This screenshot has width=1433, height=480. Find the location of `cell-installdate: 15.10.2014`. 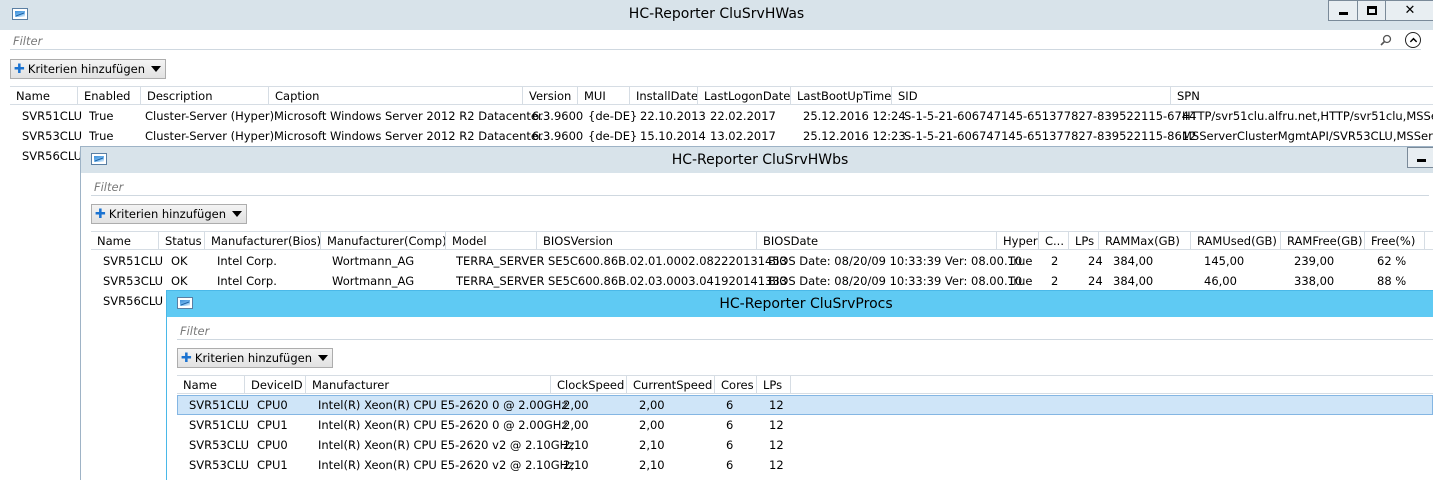

cell-installdate: 15.10.2014 is located at coordinates (673, 136).